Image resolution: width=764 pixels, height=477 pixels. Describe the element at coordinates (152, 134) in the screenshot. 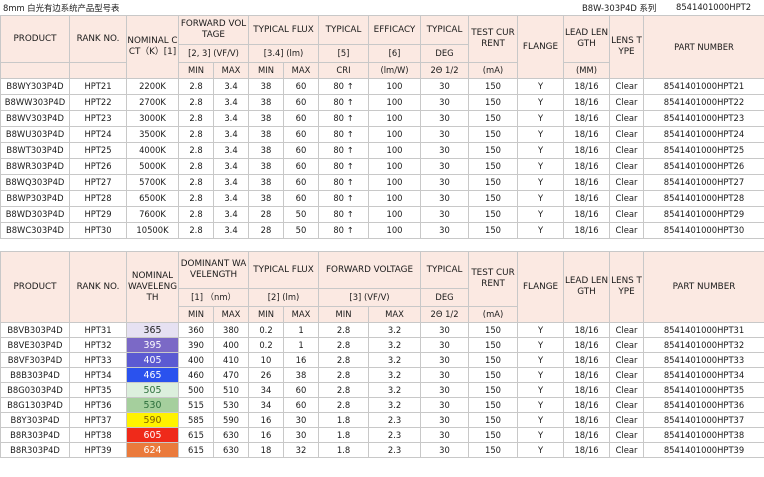

I see `cell-cct: 3500K` at that location.